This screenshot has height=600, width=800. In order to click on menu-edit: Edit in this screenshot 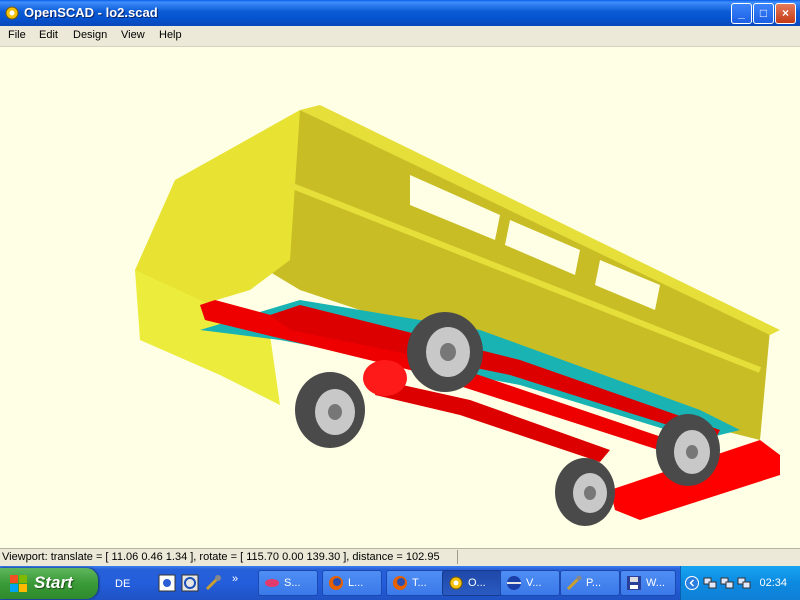, I will do `click(48, 35)`.